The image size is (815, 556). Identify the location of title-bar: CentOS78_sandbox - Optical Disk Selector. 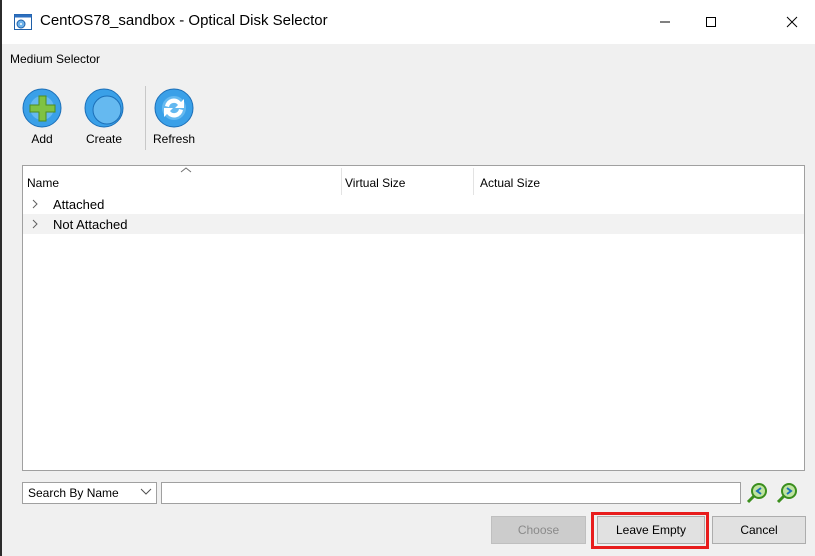
(408, 22).